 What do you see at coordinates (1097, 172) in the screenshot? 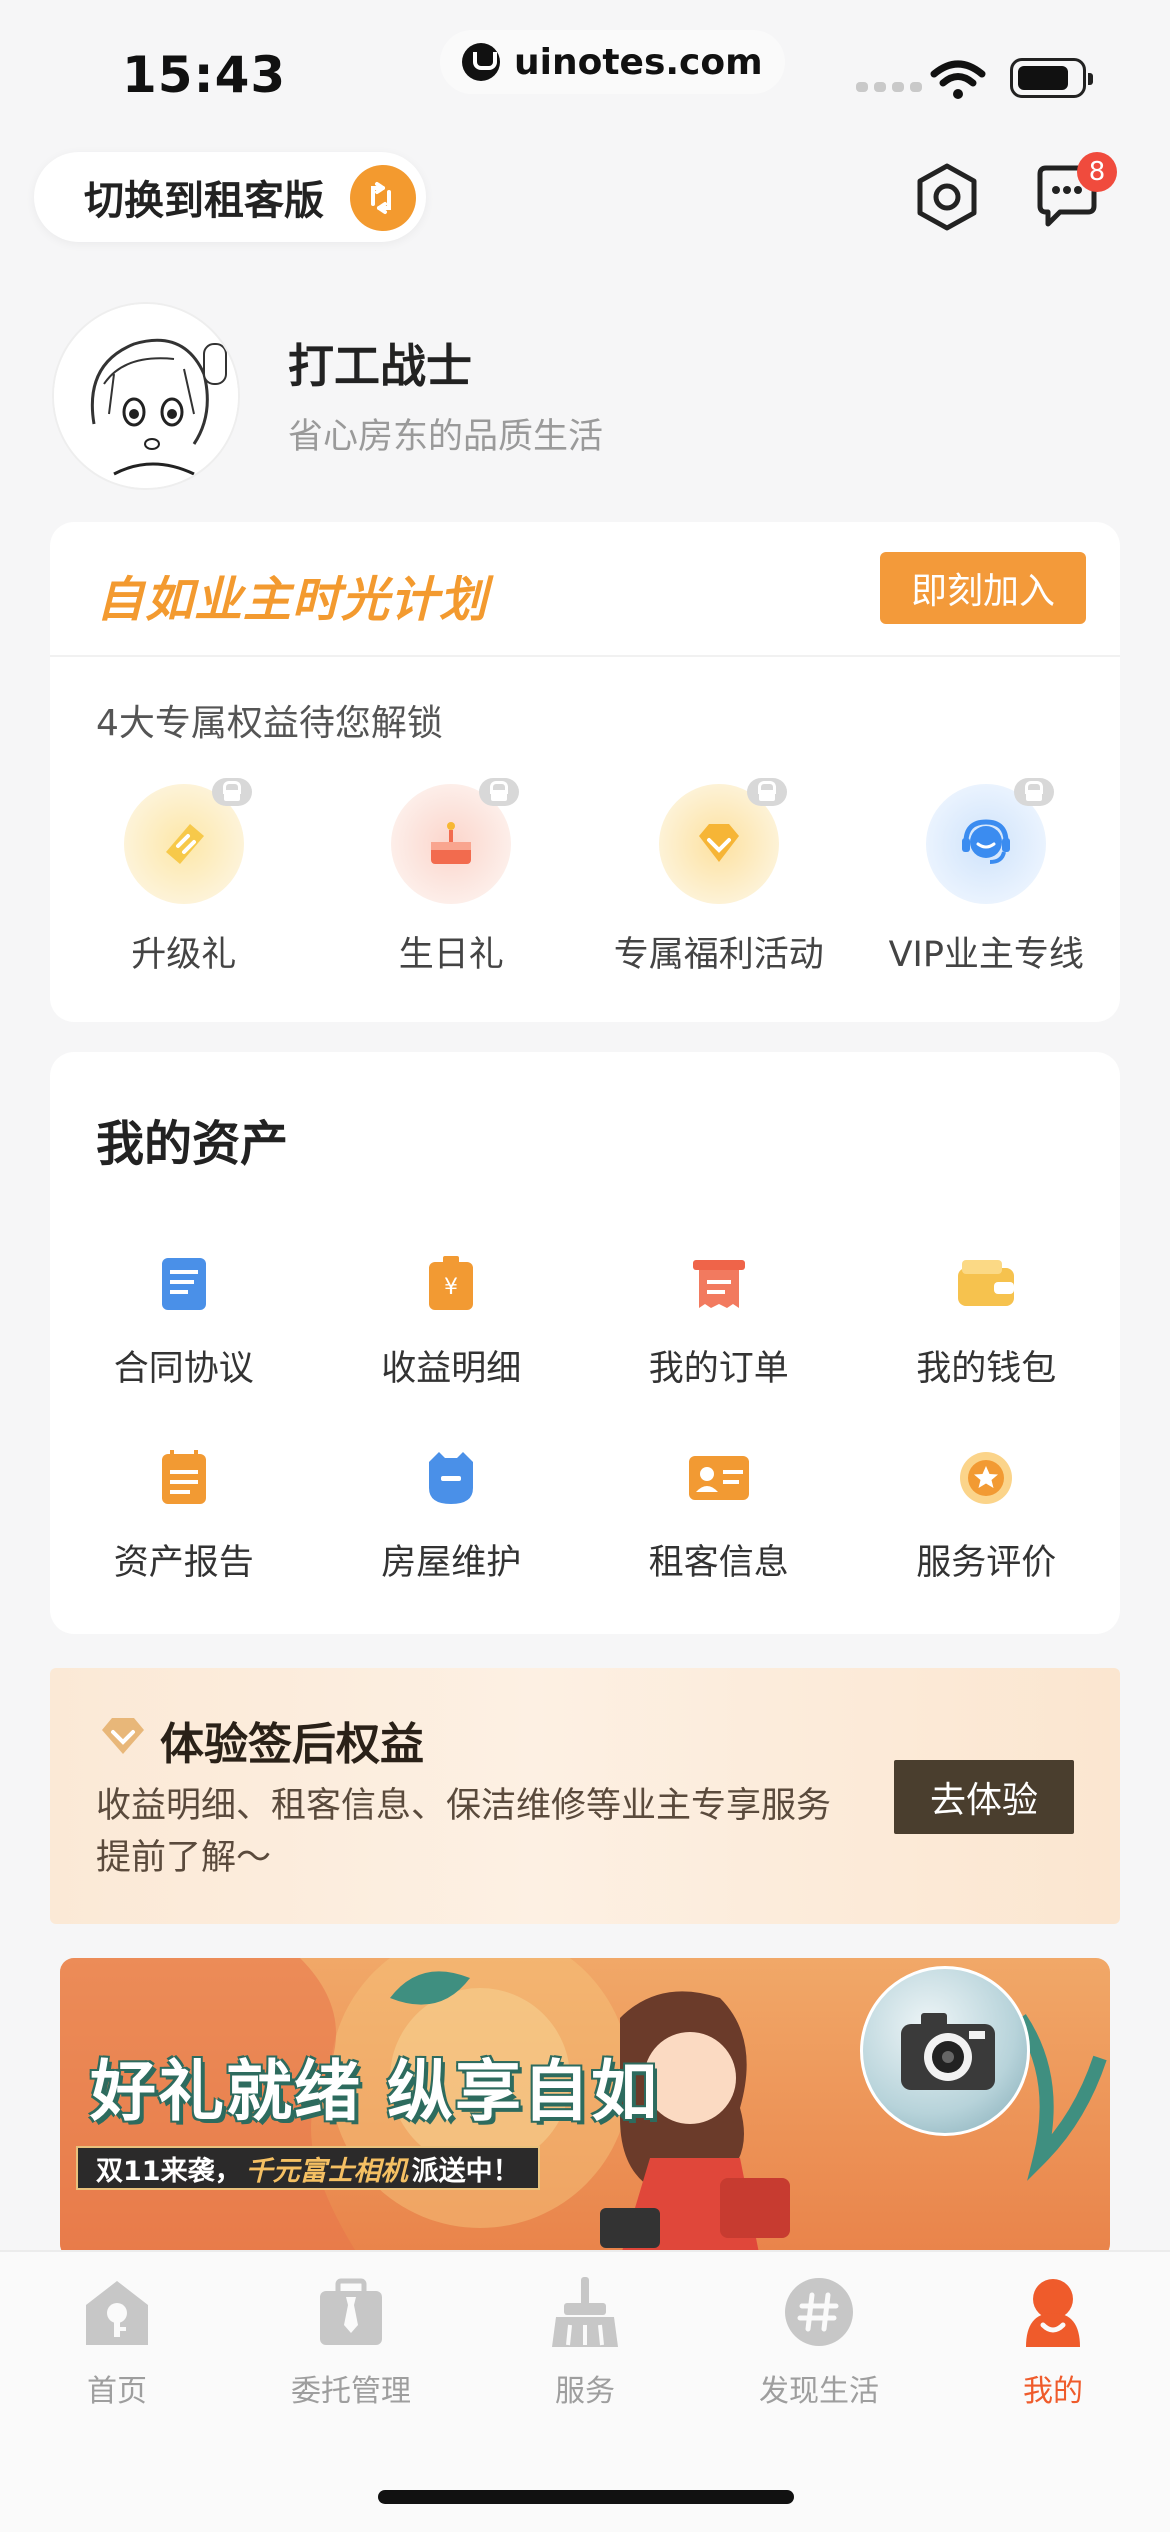
I see `message-badge: 8` at bounding box center [1097, 172].